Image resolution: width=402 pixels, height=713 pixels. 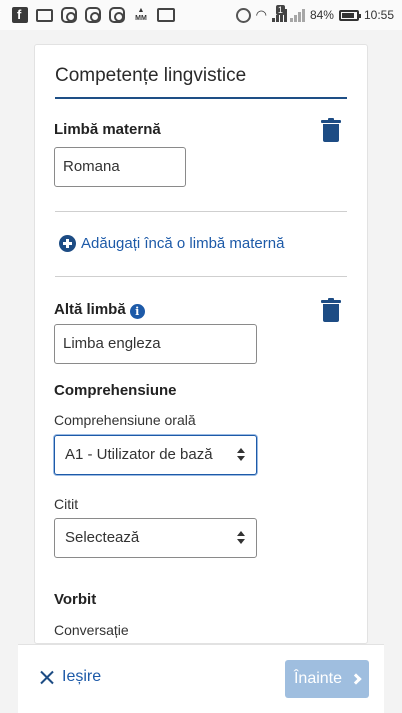 I want to click on chevron-right-icon, so click(x=356, y=679).